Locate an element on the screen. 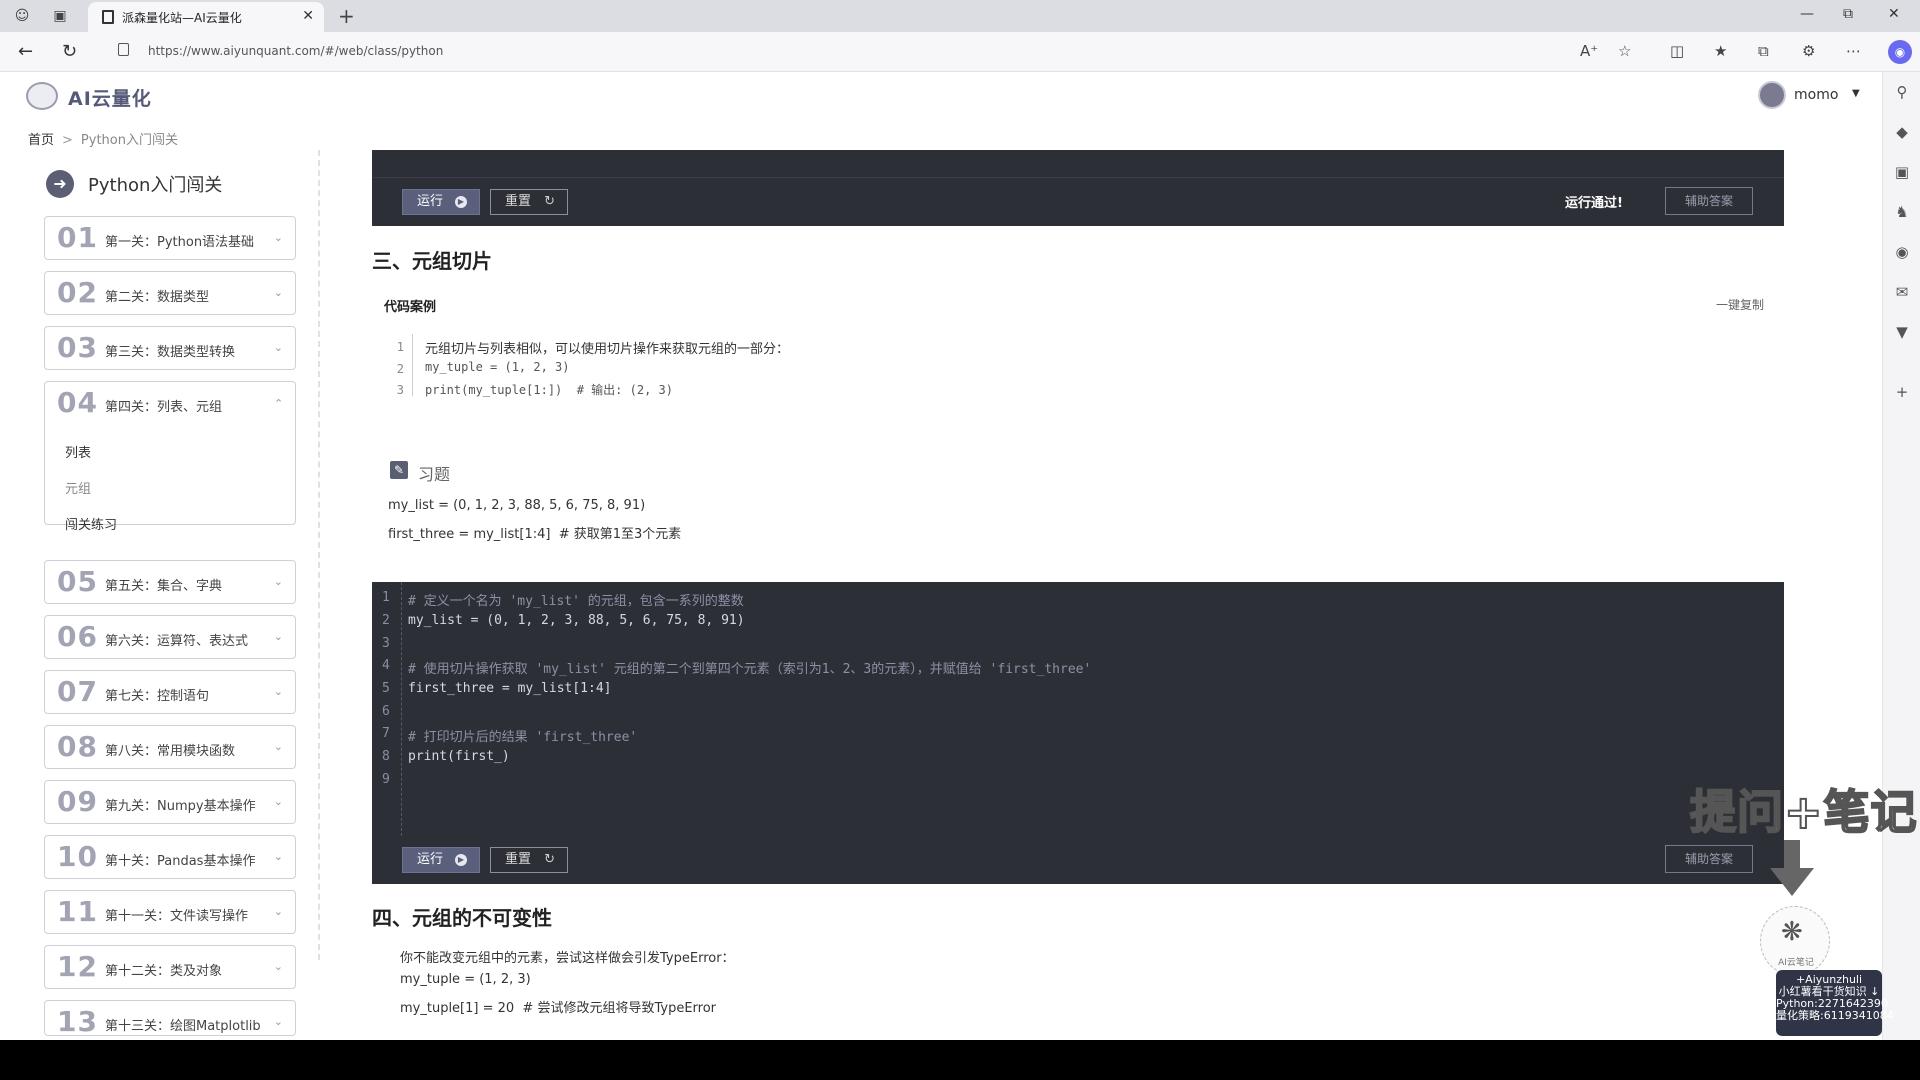 This screenshot has height=1080, width=1920. lesson-09: 09 第九关：Numpy基本操作 ⌄ is located at coordinates (170, 802).